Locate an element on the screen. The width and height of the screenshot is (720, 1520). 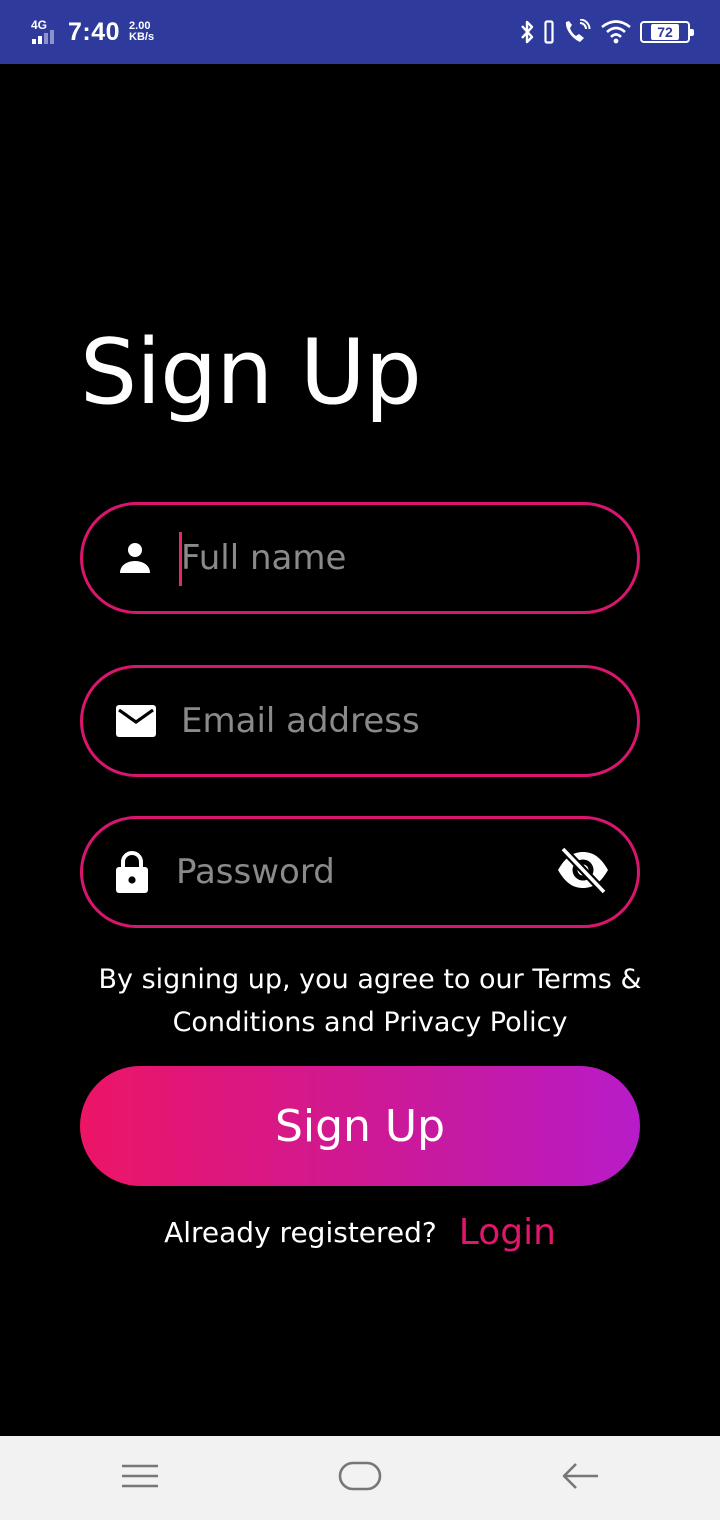
status-left: 4G 7:40 2.00 KB/s is located at coordinates (91, 32).